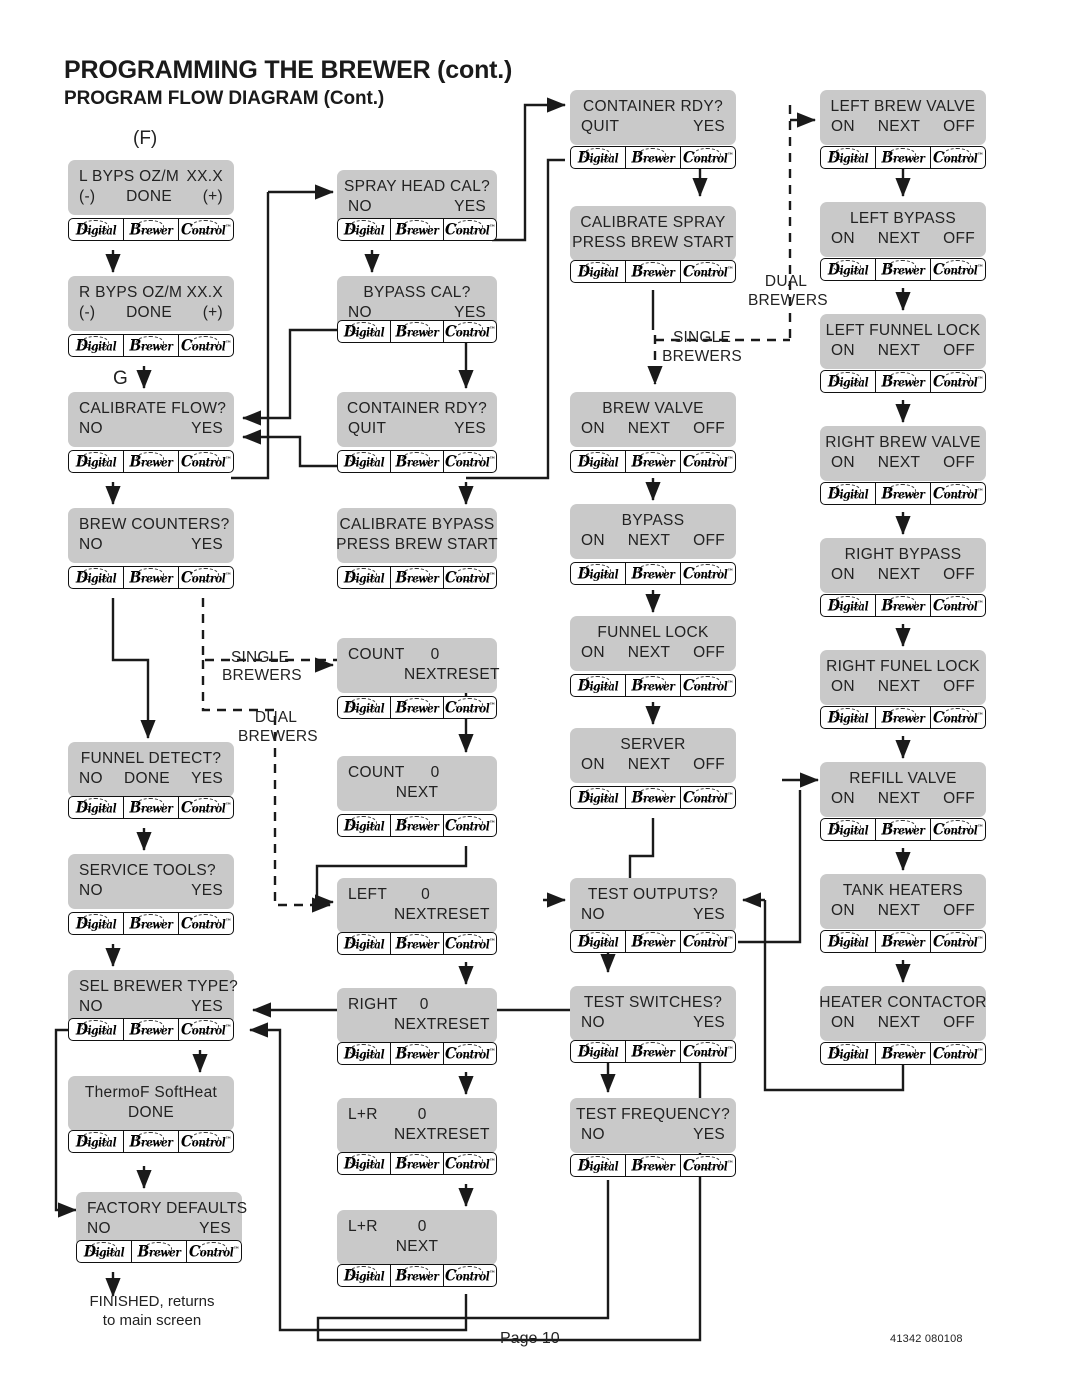  Describe the element at coordinates (709, 653) in the screenshot. I see `node-funnel-lock-off: OFF` at that location.